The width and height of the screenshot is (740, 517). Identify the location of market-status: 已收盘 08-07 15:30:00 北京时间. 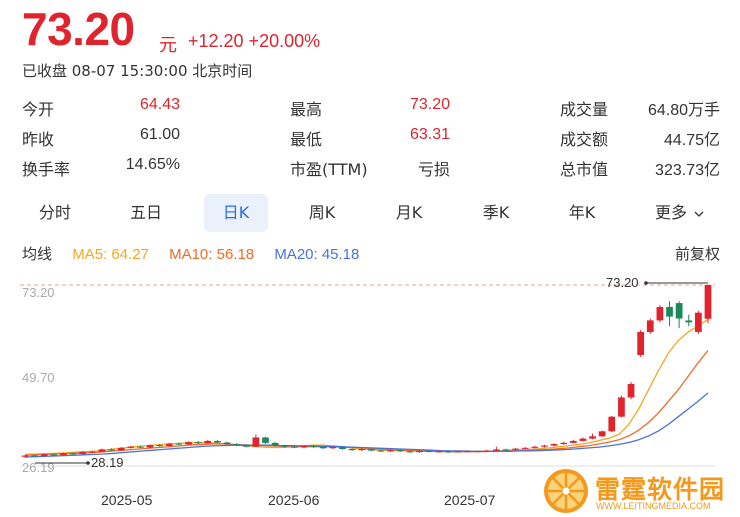
(137, 71).